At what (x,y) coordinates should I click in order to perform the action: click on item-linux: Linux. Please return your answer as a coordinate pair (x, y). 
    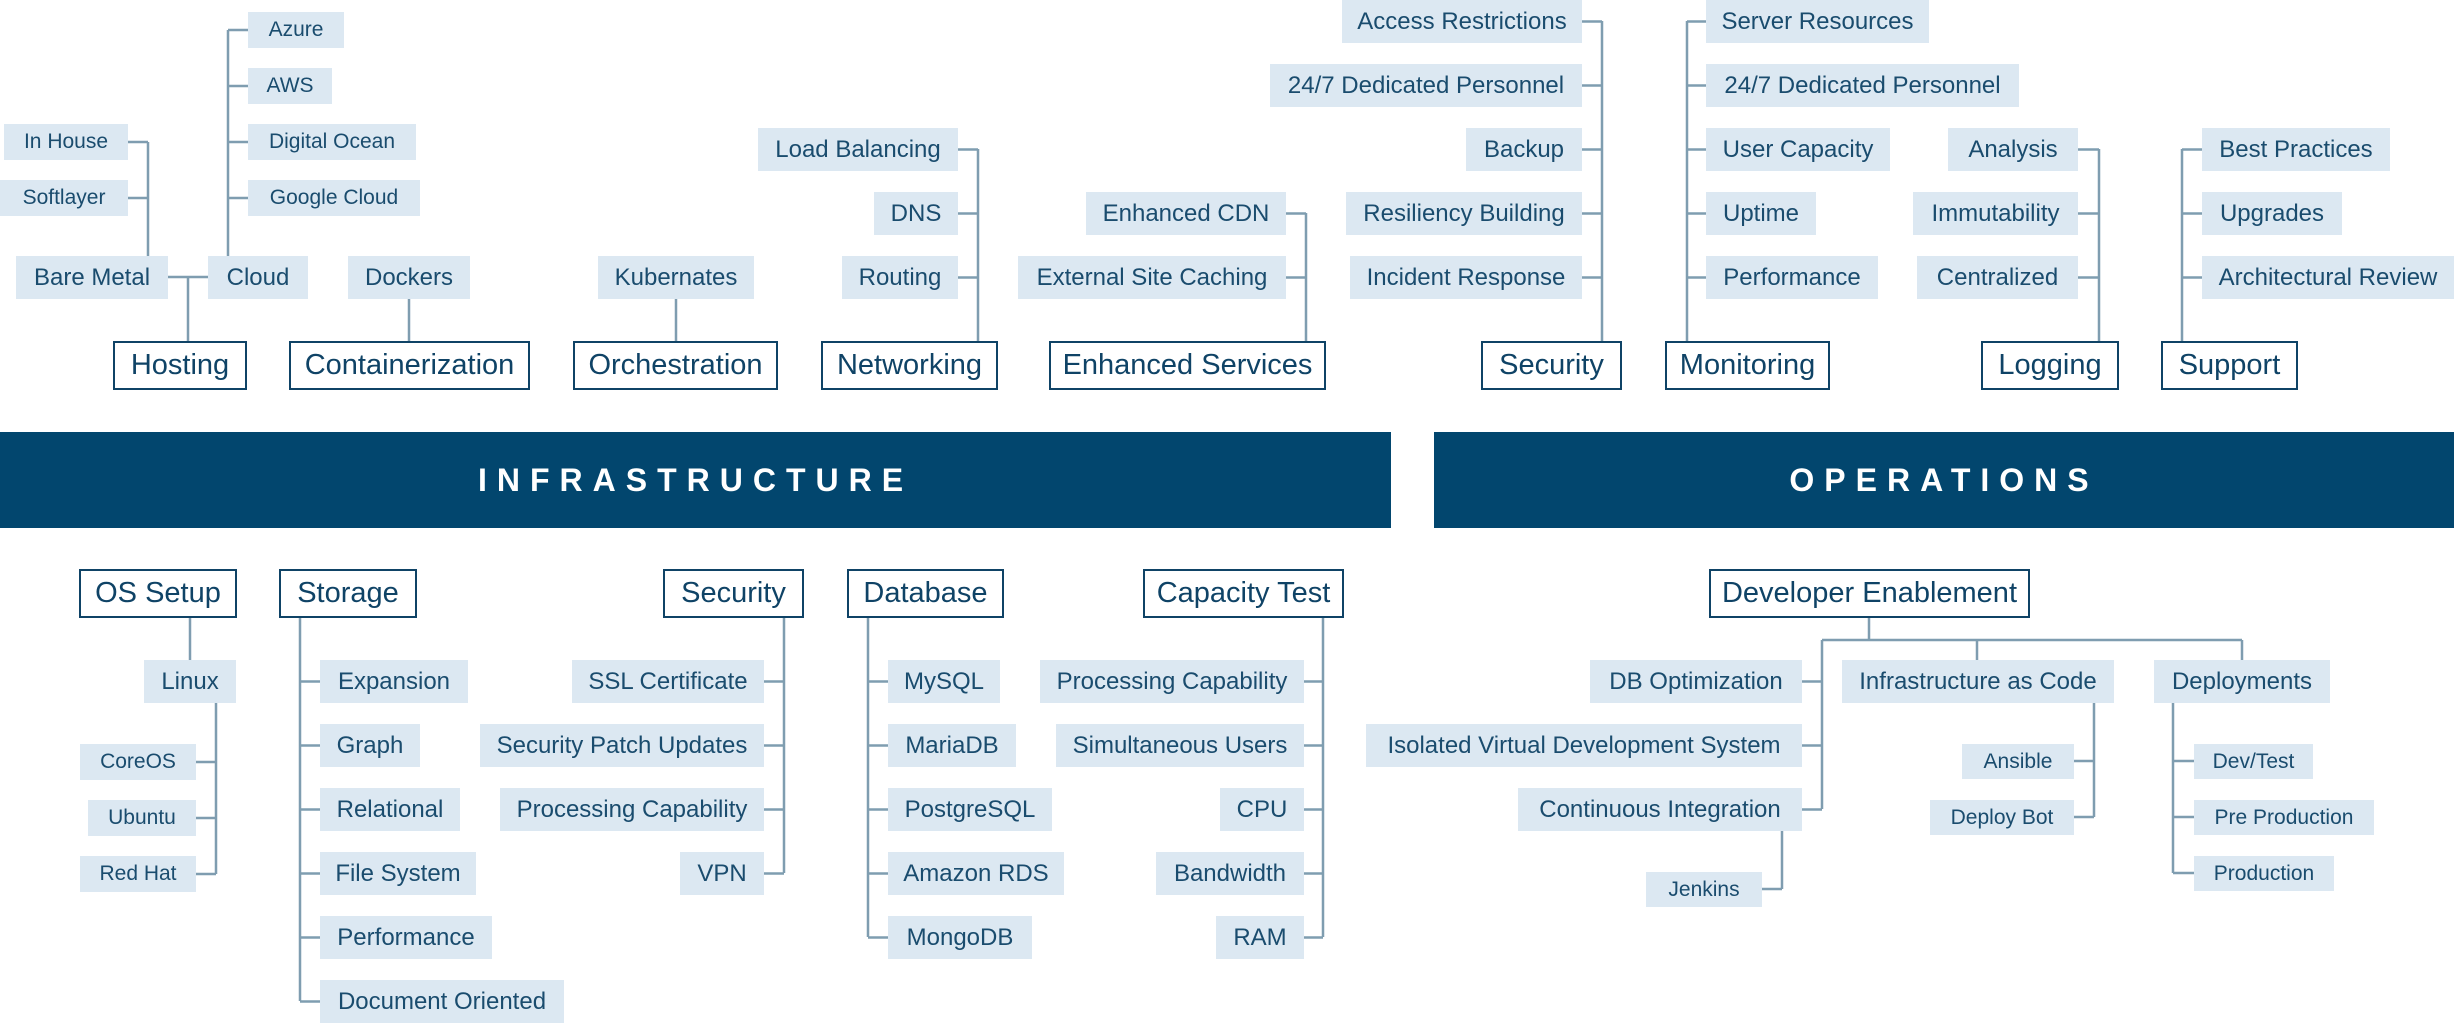
    Looking at the image, I should click on (190, 681).